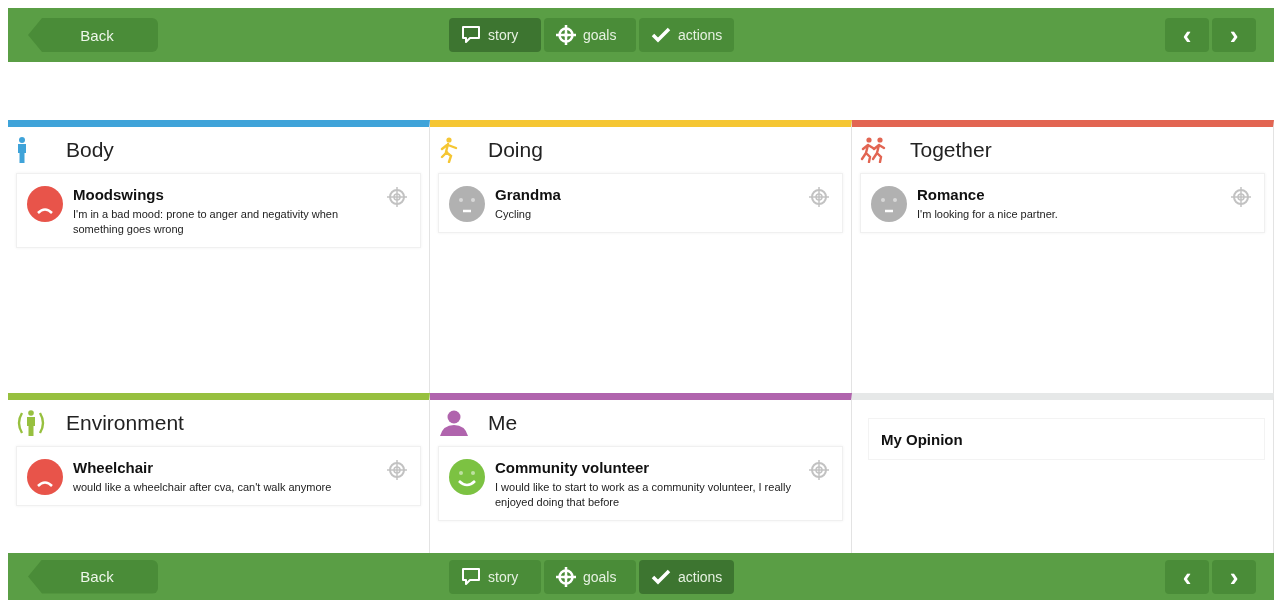  What do you see at coordinates (206, 222) in the screenshot?
I see `goal-description: I'm in a bad mood: prone to anger and negativity when something goes wrong` at bounding box center [206, 222].